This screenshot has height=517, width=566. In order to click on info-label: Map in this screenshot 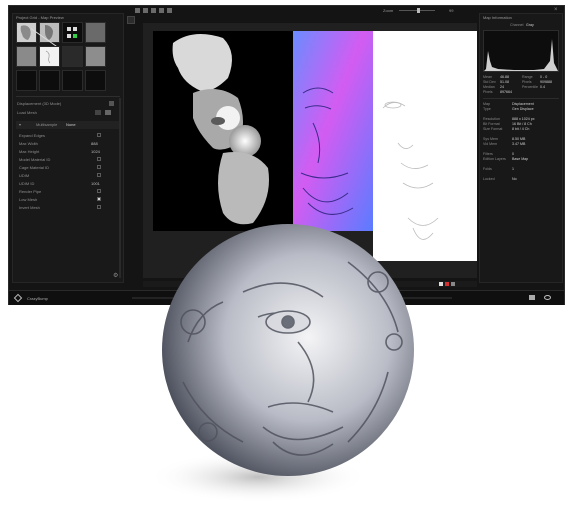, I will do `click(486, 104)`.